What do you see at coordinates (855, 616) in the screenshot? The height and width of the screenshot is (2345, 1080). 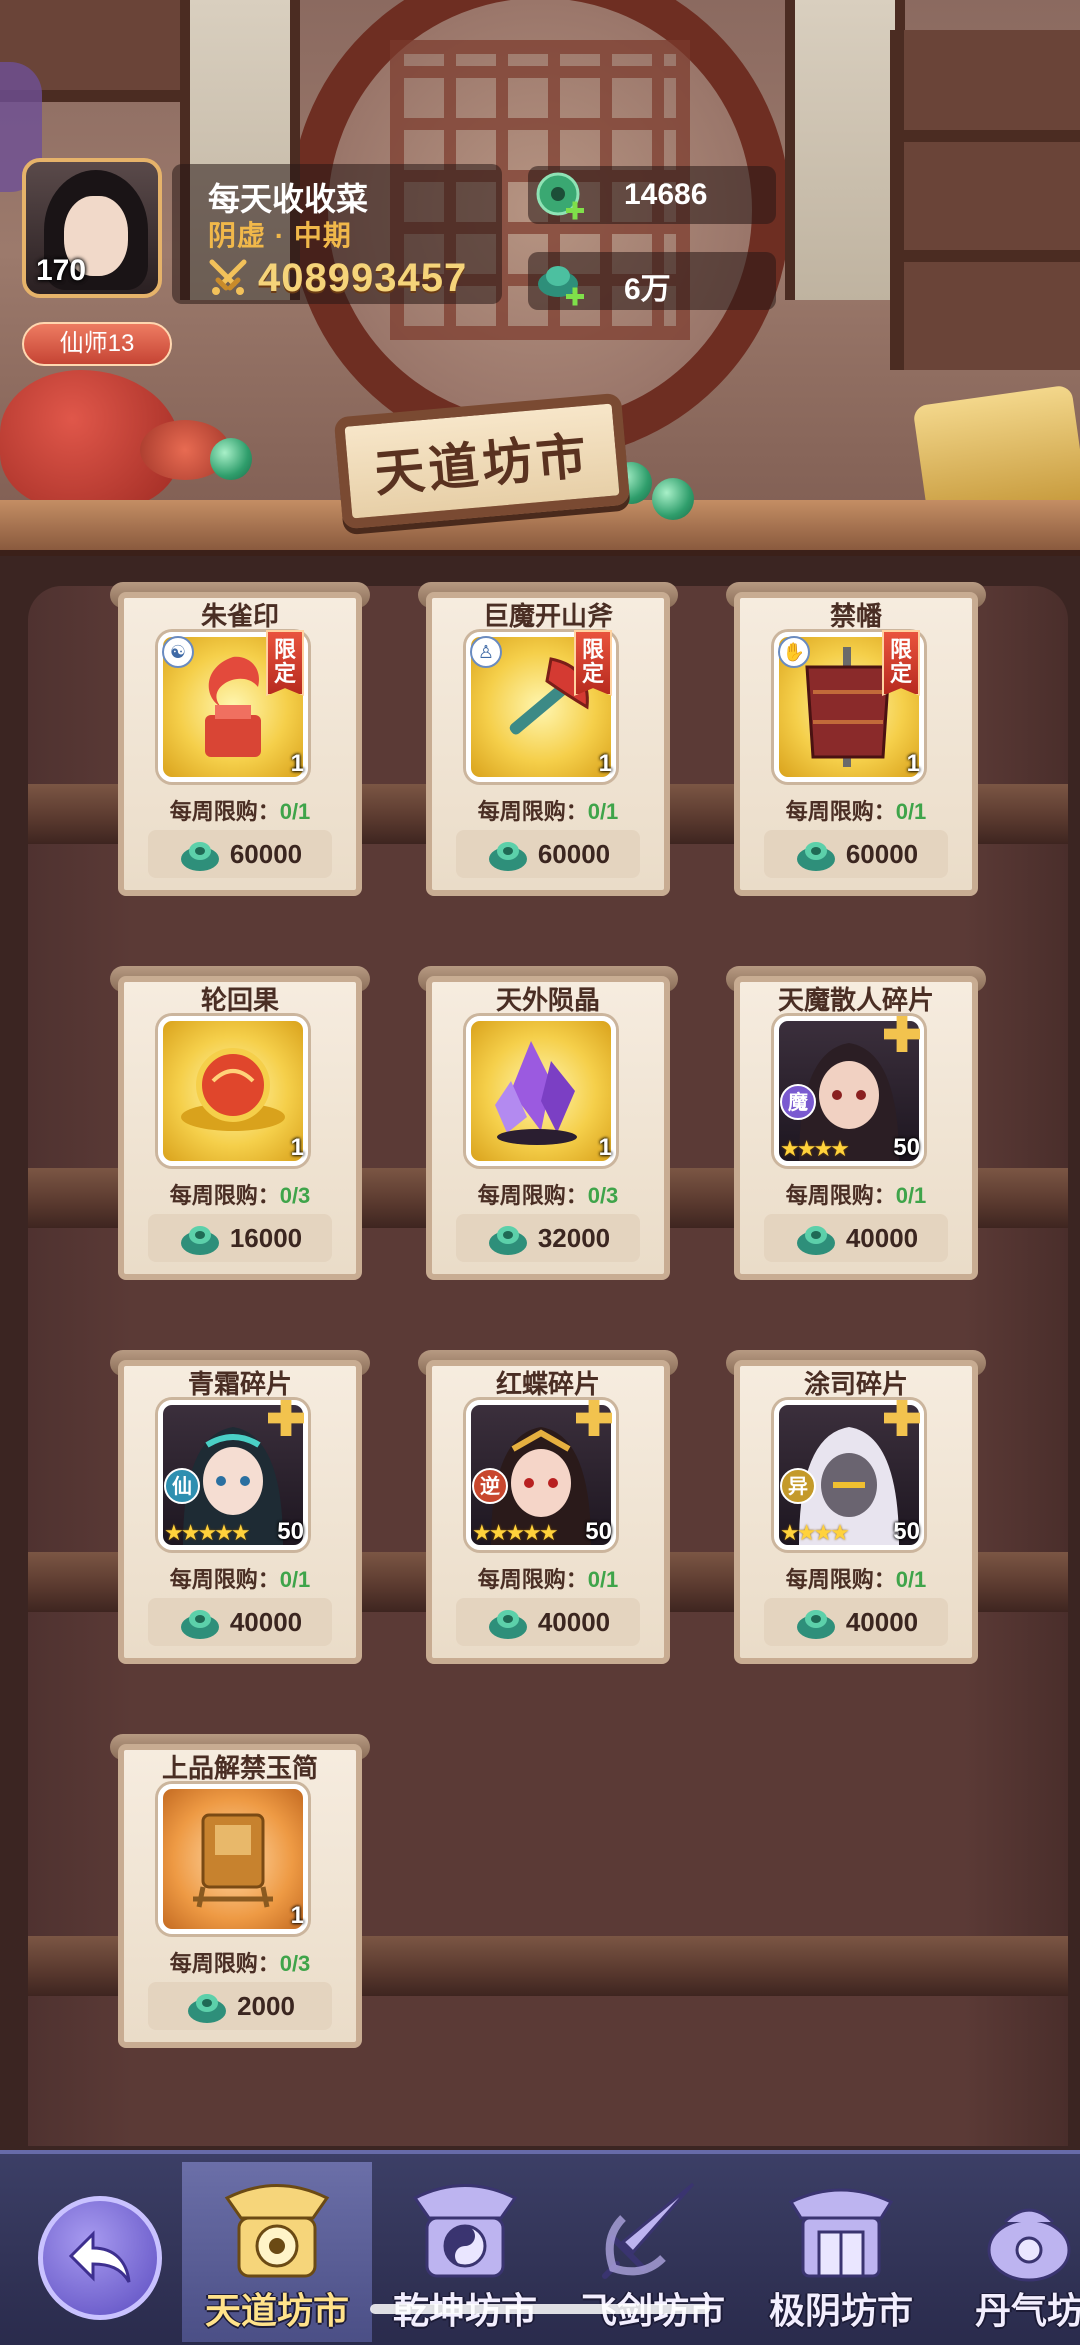 I see `item-name: 禁幡` at bounding box center [855, 616].